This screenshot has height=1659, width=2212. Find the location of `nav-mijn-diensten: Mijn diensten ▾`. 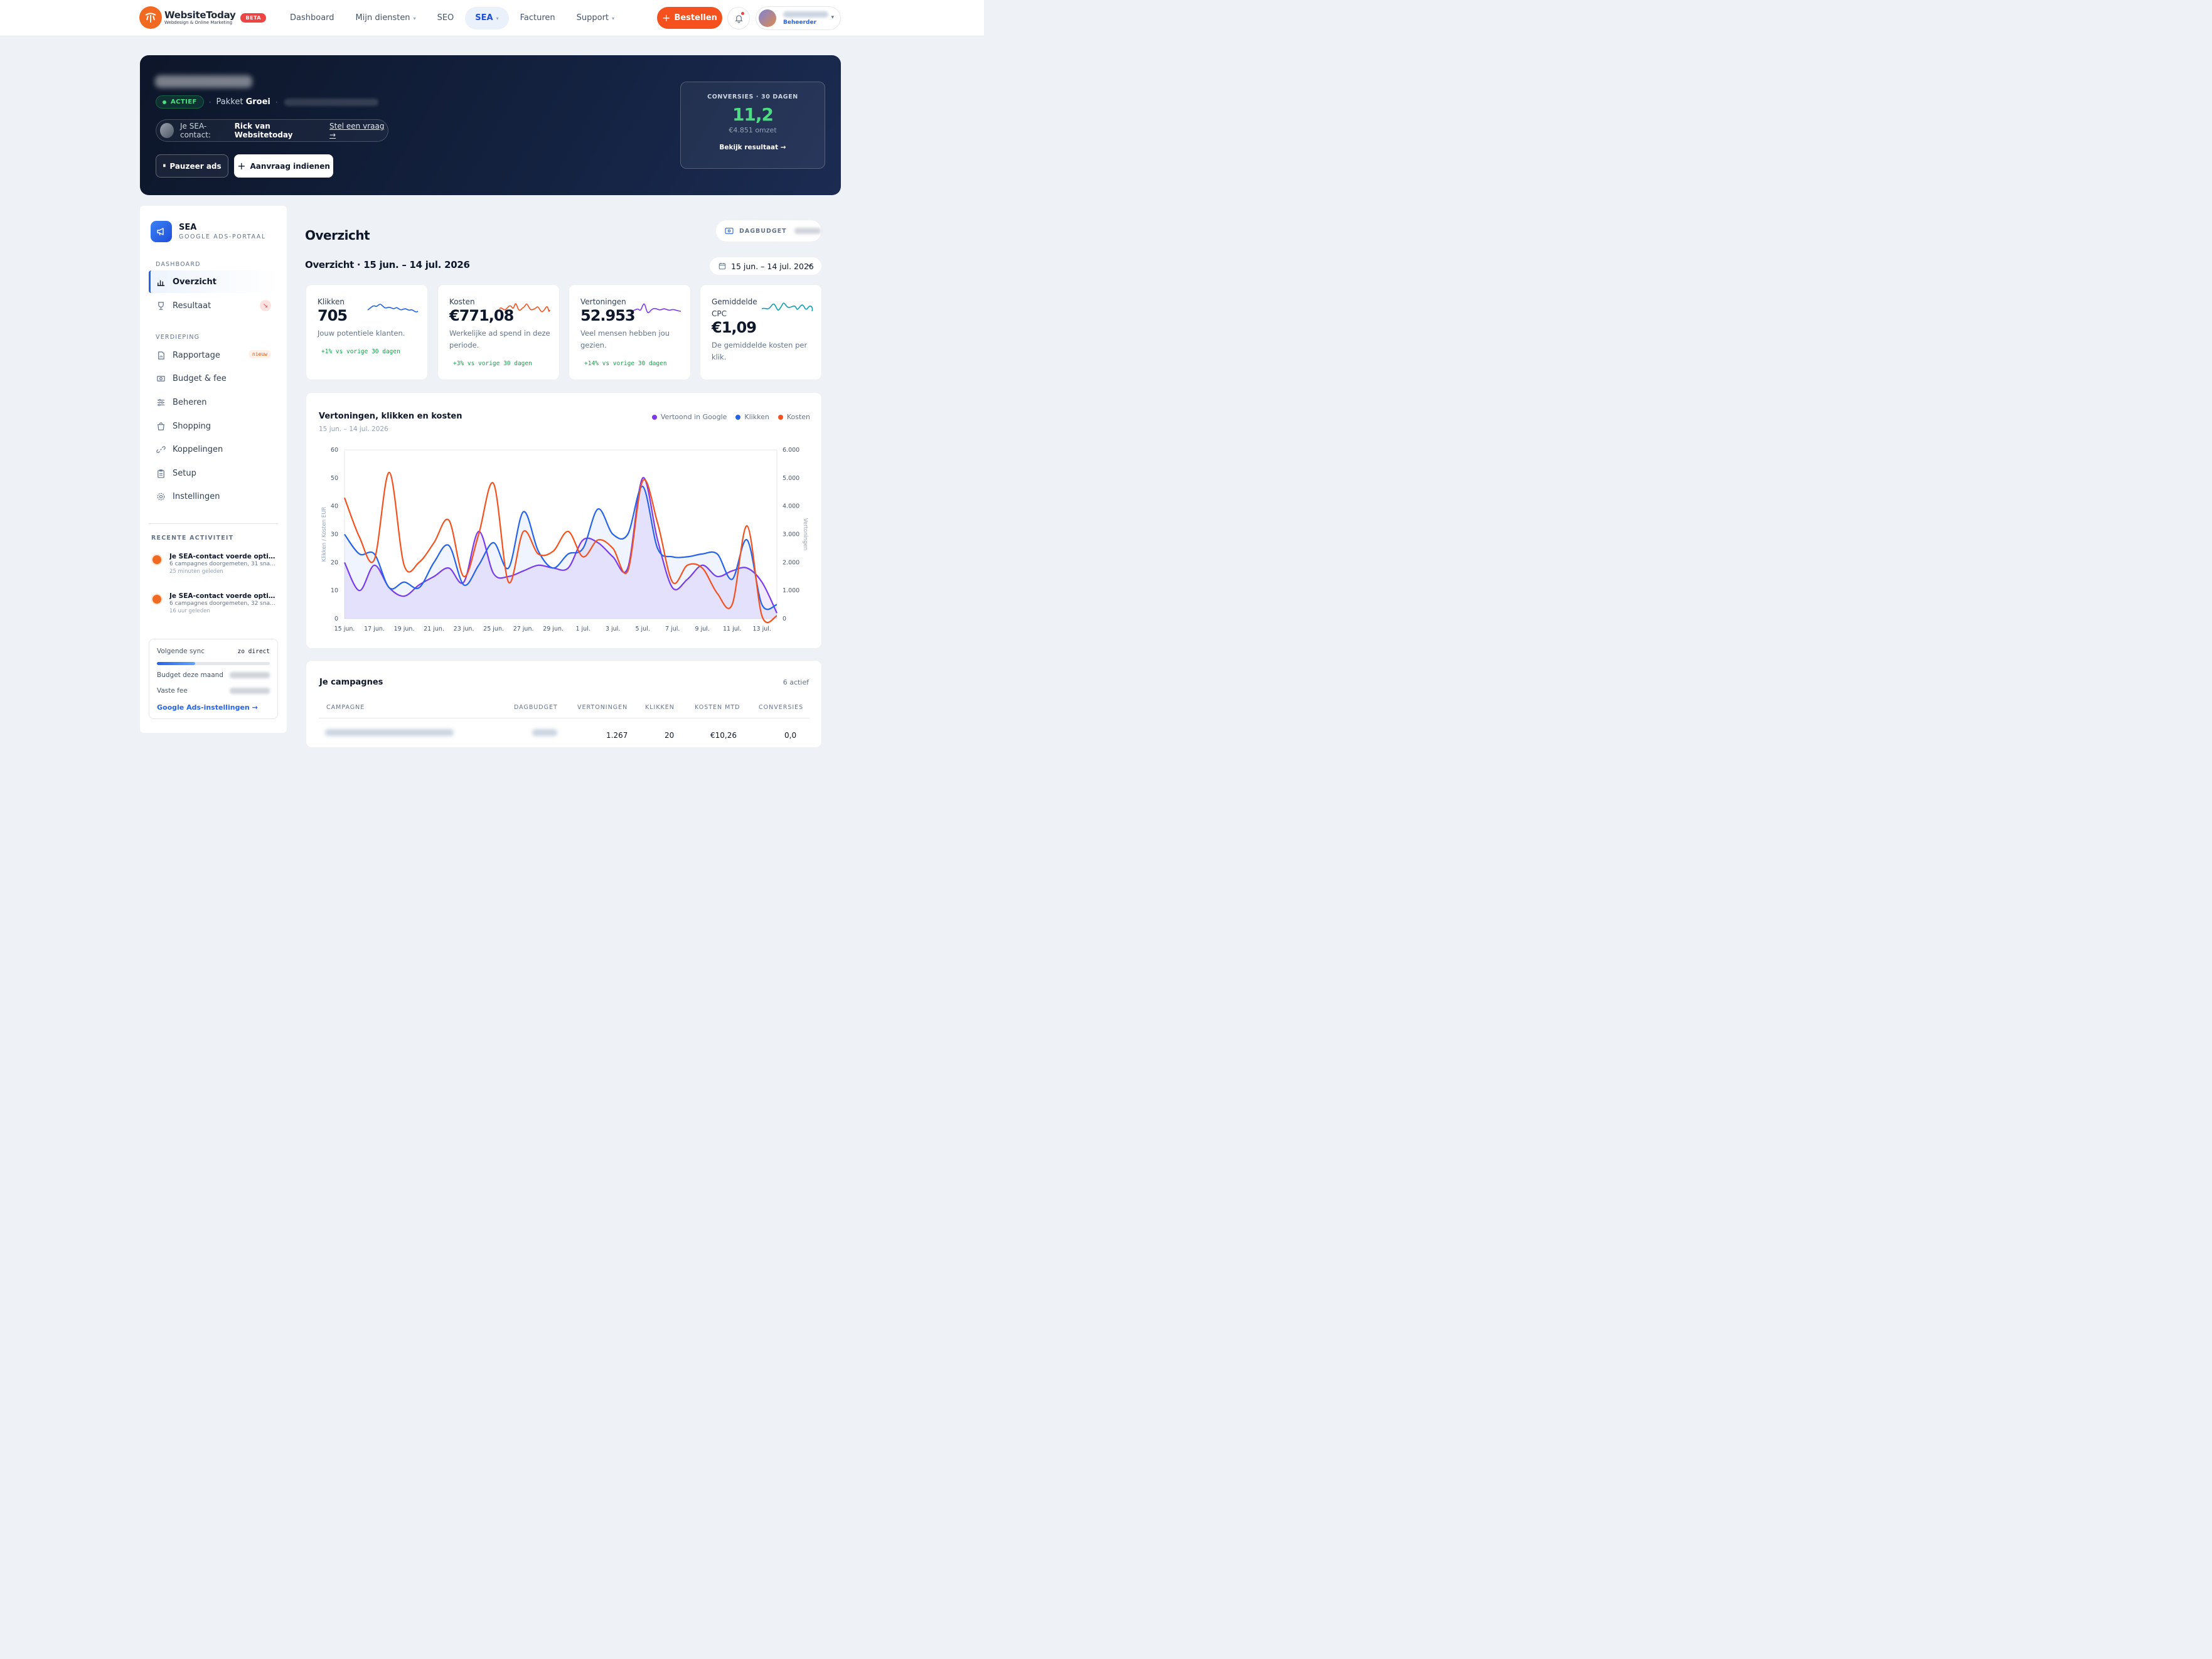

nav-mijn-diensten: Mijn diensten ▾ is located at coordinates (386, 18).